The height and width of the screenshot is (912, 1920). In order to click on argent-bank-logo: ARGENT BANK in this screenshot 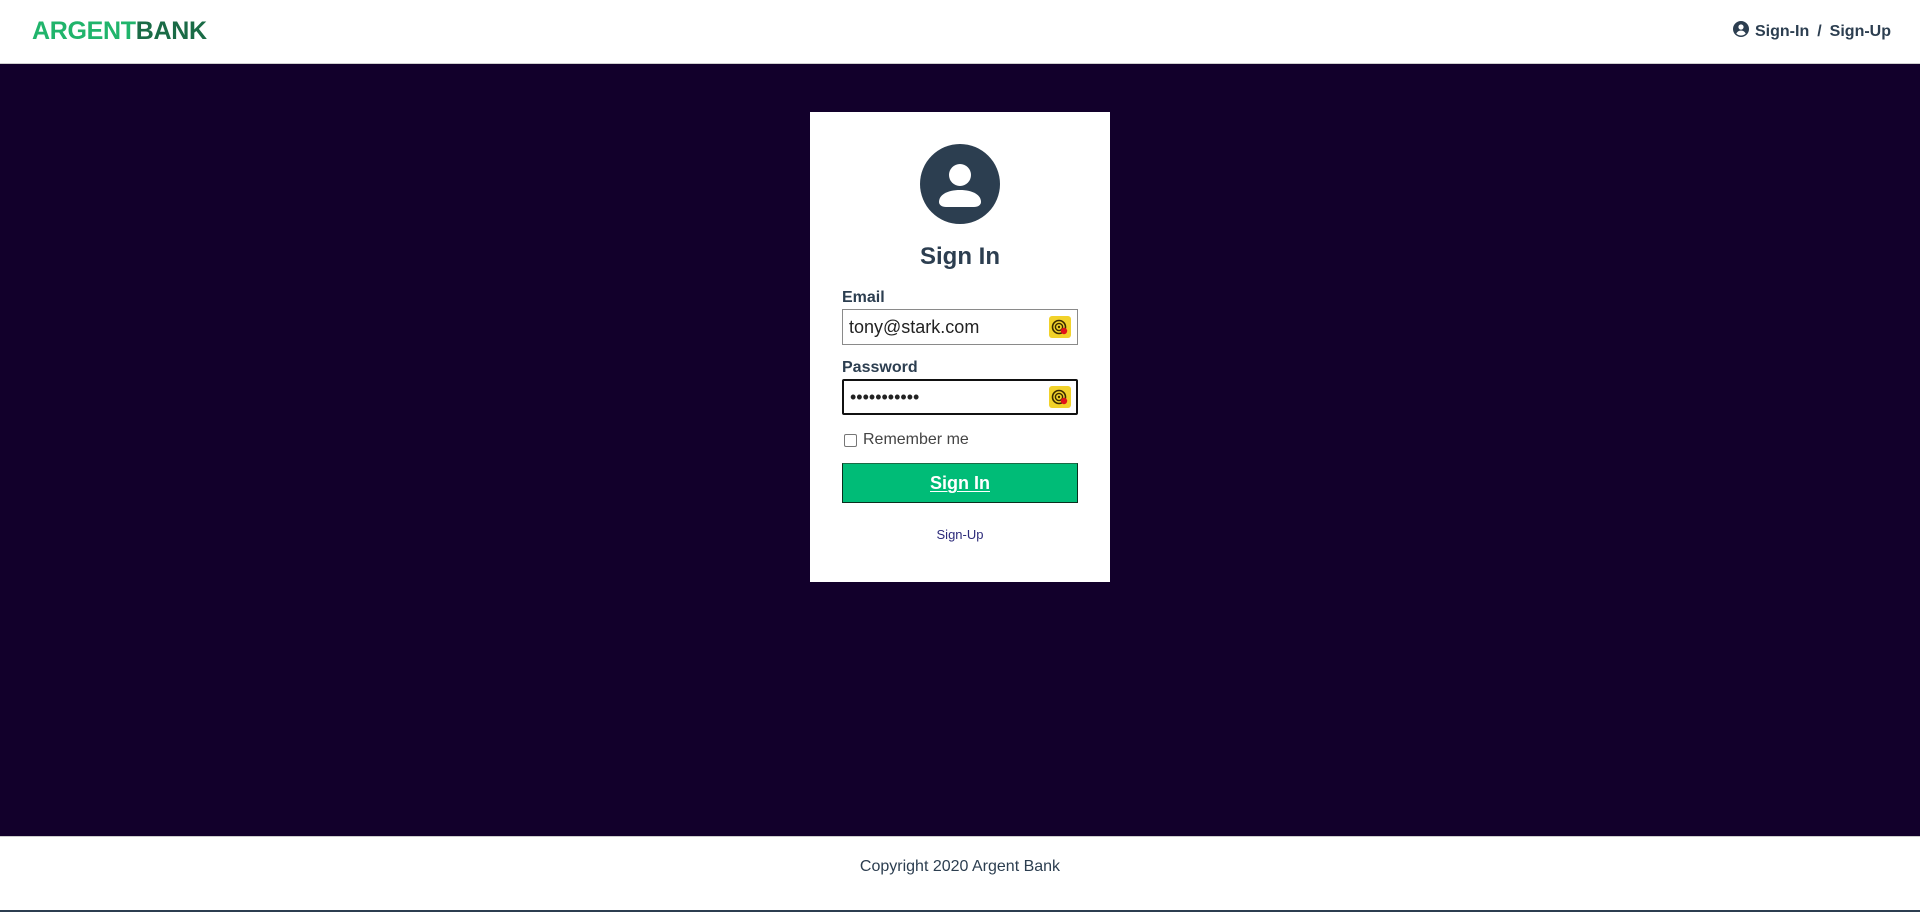, I will do `click(119, 31)`.